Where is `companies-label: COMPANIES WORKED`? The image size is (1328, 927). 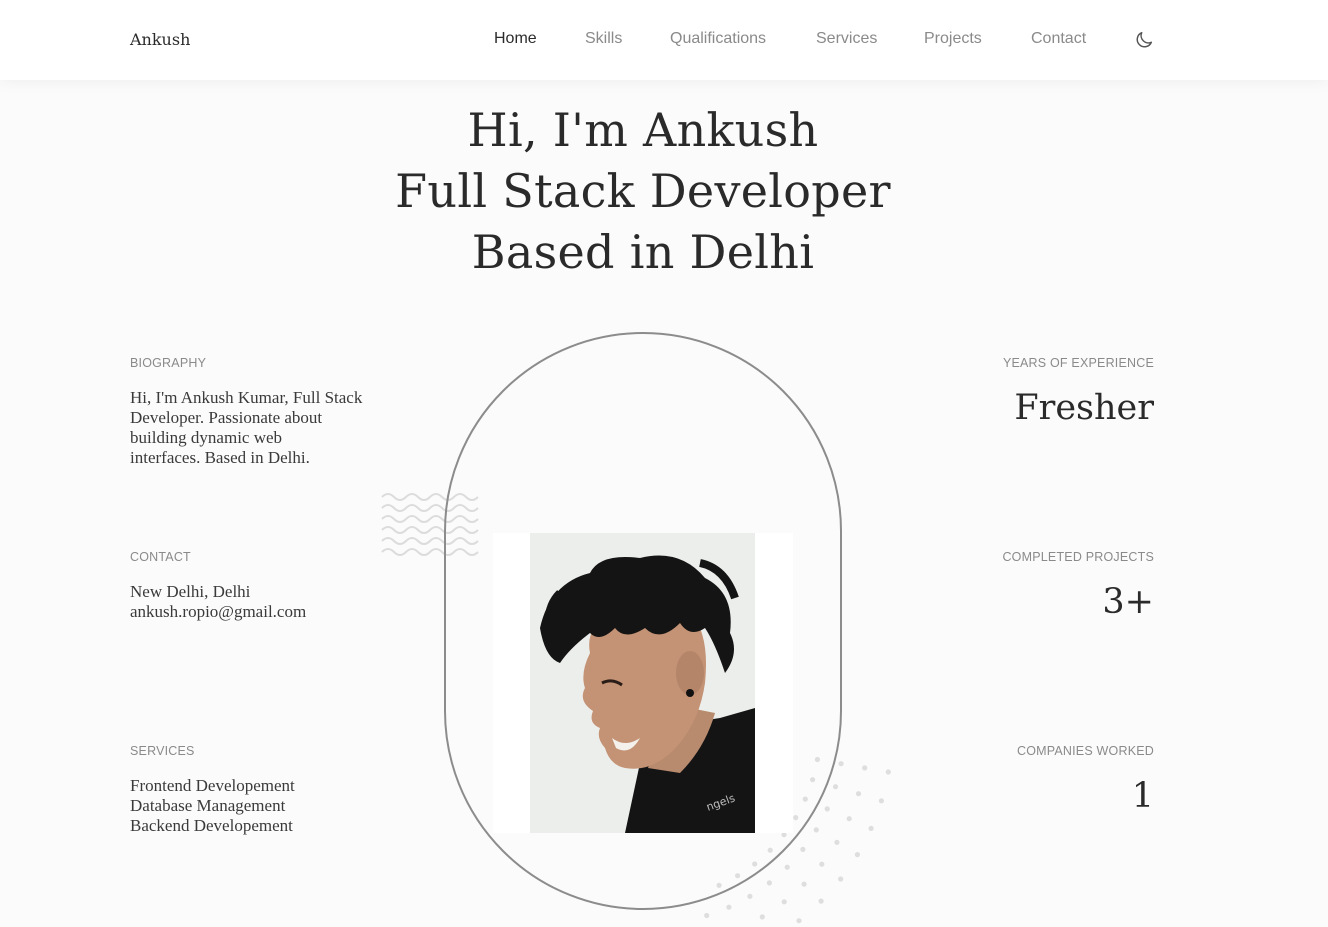
companies-label: COMPANIES WORKED is located at coordinates (1085, 751).